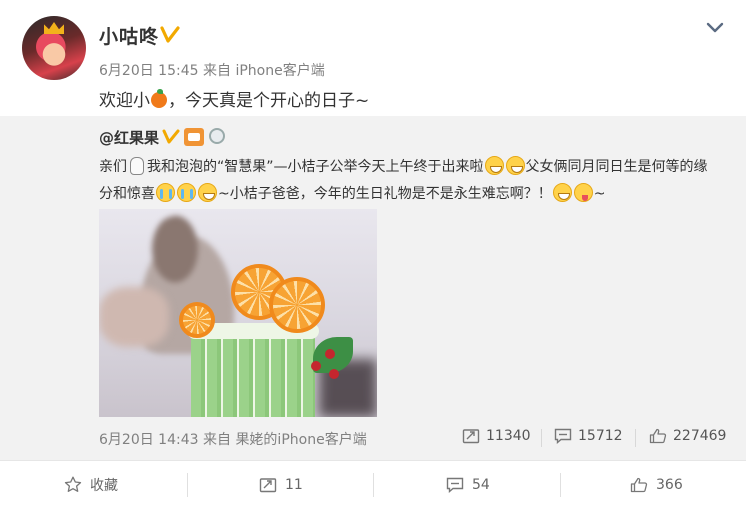 The height and width of the screenshot is (507, 746). I want to click on retweet-comment-stat: 15712, so click(588, 436).